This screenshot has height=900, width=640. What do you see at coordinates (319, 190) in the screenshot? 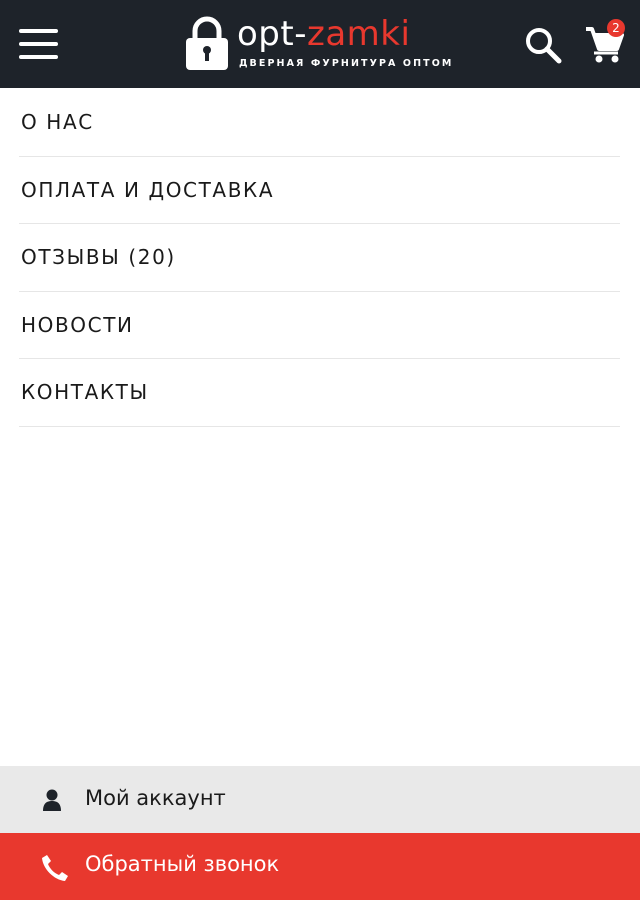
I see `menu-item-payment-delivery: ОПЛАТА И ДОСТАВКА` at bounding box center [319, 190].